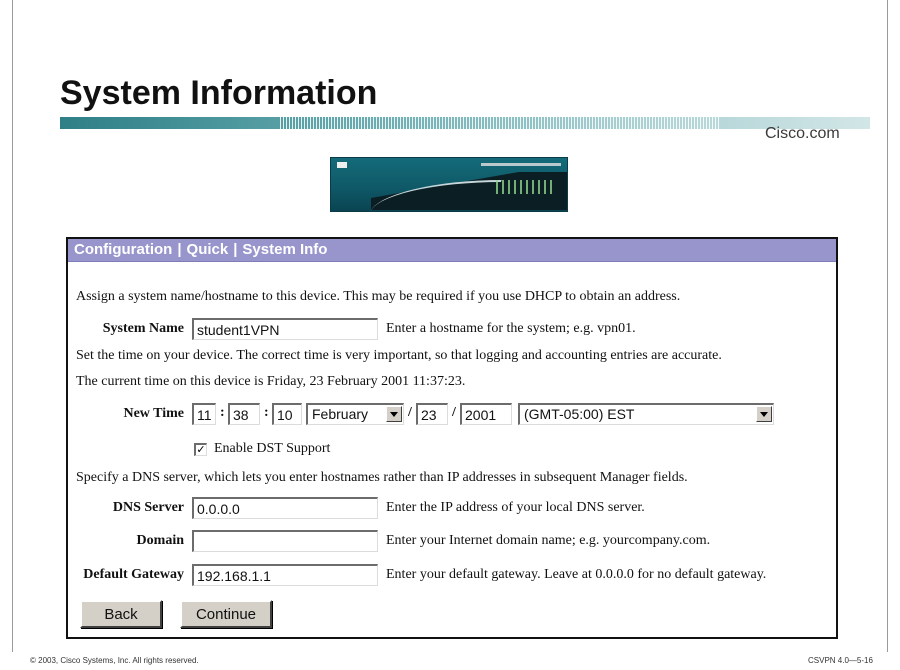 The height and width of the screenshot is (670, 900). What do you see at coordinates (160, 540) in the screenshot?
I see `domain-label: Domain` at bounding box center [160, 540].